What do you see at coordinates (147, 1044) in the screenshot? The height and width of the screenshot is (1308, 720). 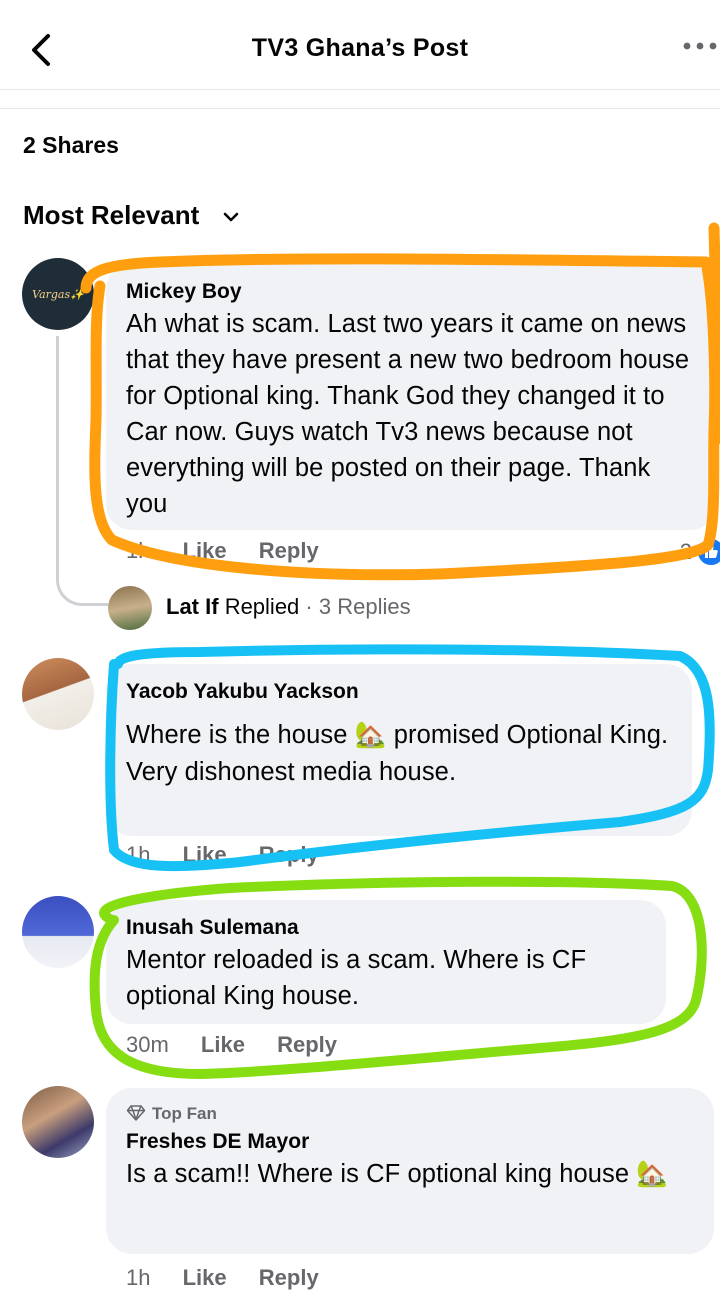 I see `comment-time: 30m` at bounding box center [147, 1044].